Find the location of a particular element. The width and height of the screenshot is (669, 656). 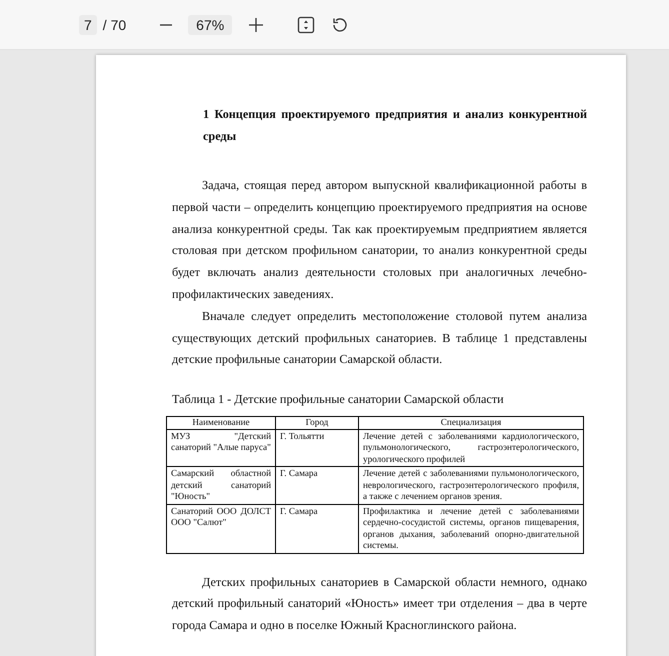

minus-icon is located at coordinates (166, 25).